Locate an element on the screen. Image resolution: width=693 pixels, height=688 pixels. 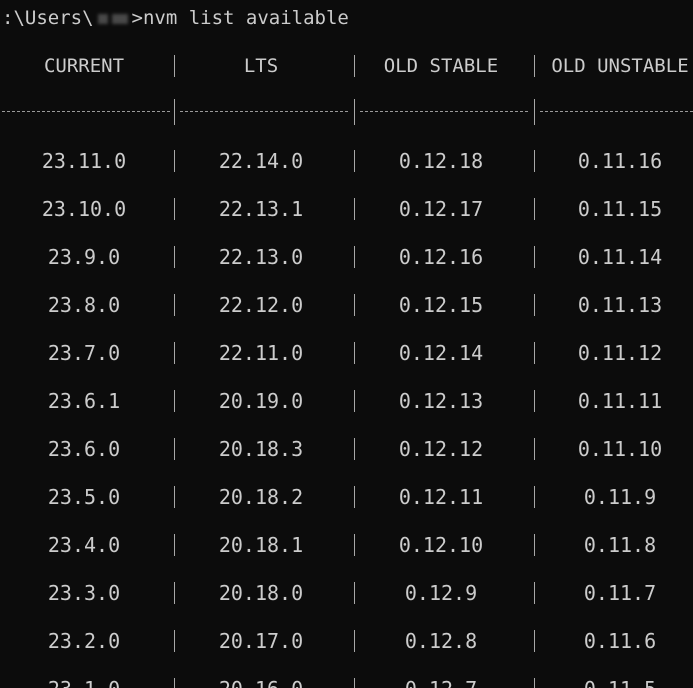
lts-version: 22.13.0 is located at coordinates (261, 257).